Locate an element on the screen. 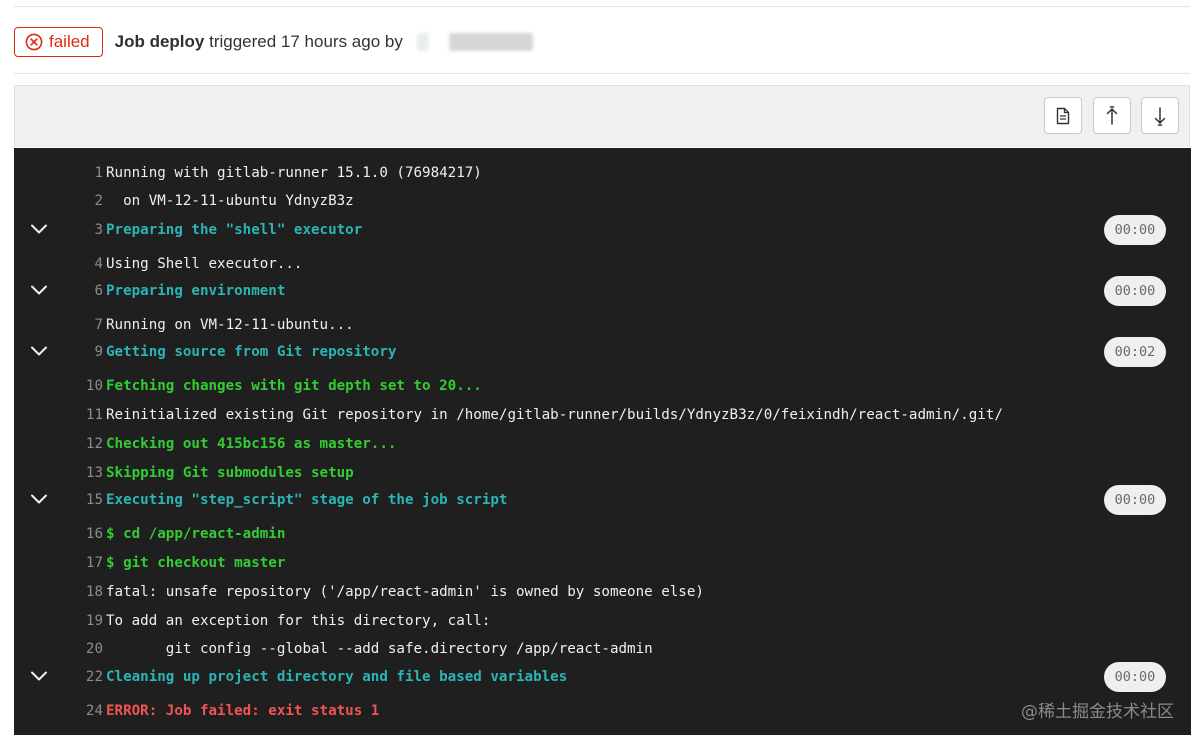 This screenshot has height=742, width=1204. line-text: ERROR: Job failed: exit status 1 is located at coordinates (243, 711).